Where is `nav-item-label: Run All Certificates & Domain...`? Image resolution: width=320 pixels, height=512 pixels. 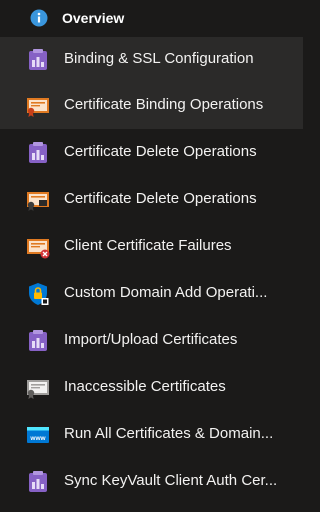
nav-item-label: Run All Certificates & Domain... is located at coordinates (169, 433).